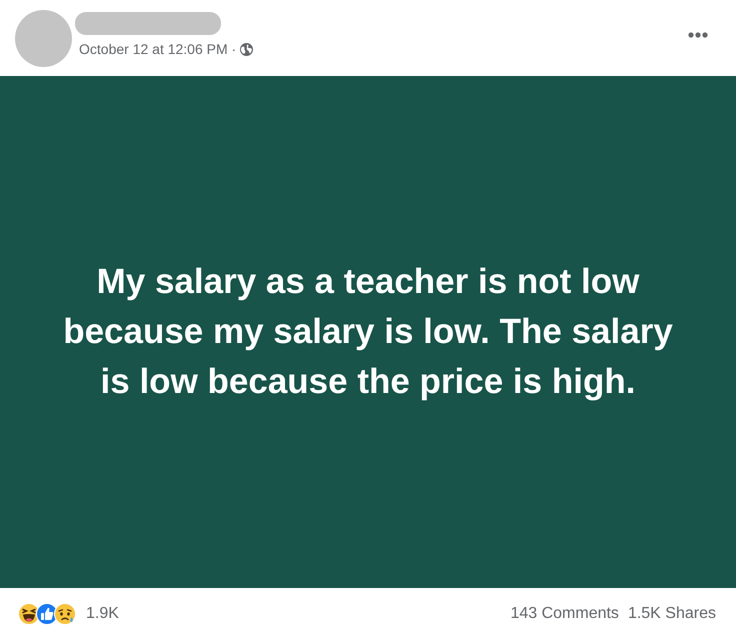 The image size is (736, 640). What do you see at coordinates (672, 614) in the screenshot?
I see `shares-link: 1.5K Shares` at bounding box center [672, 614].